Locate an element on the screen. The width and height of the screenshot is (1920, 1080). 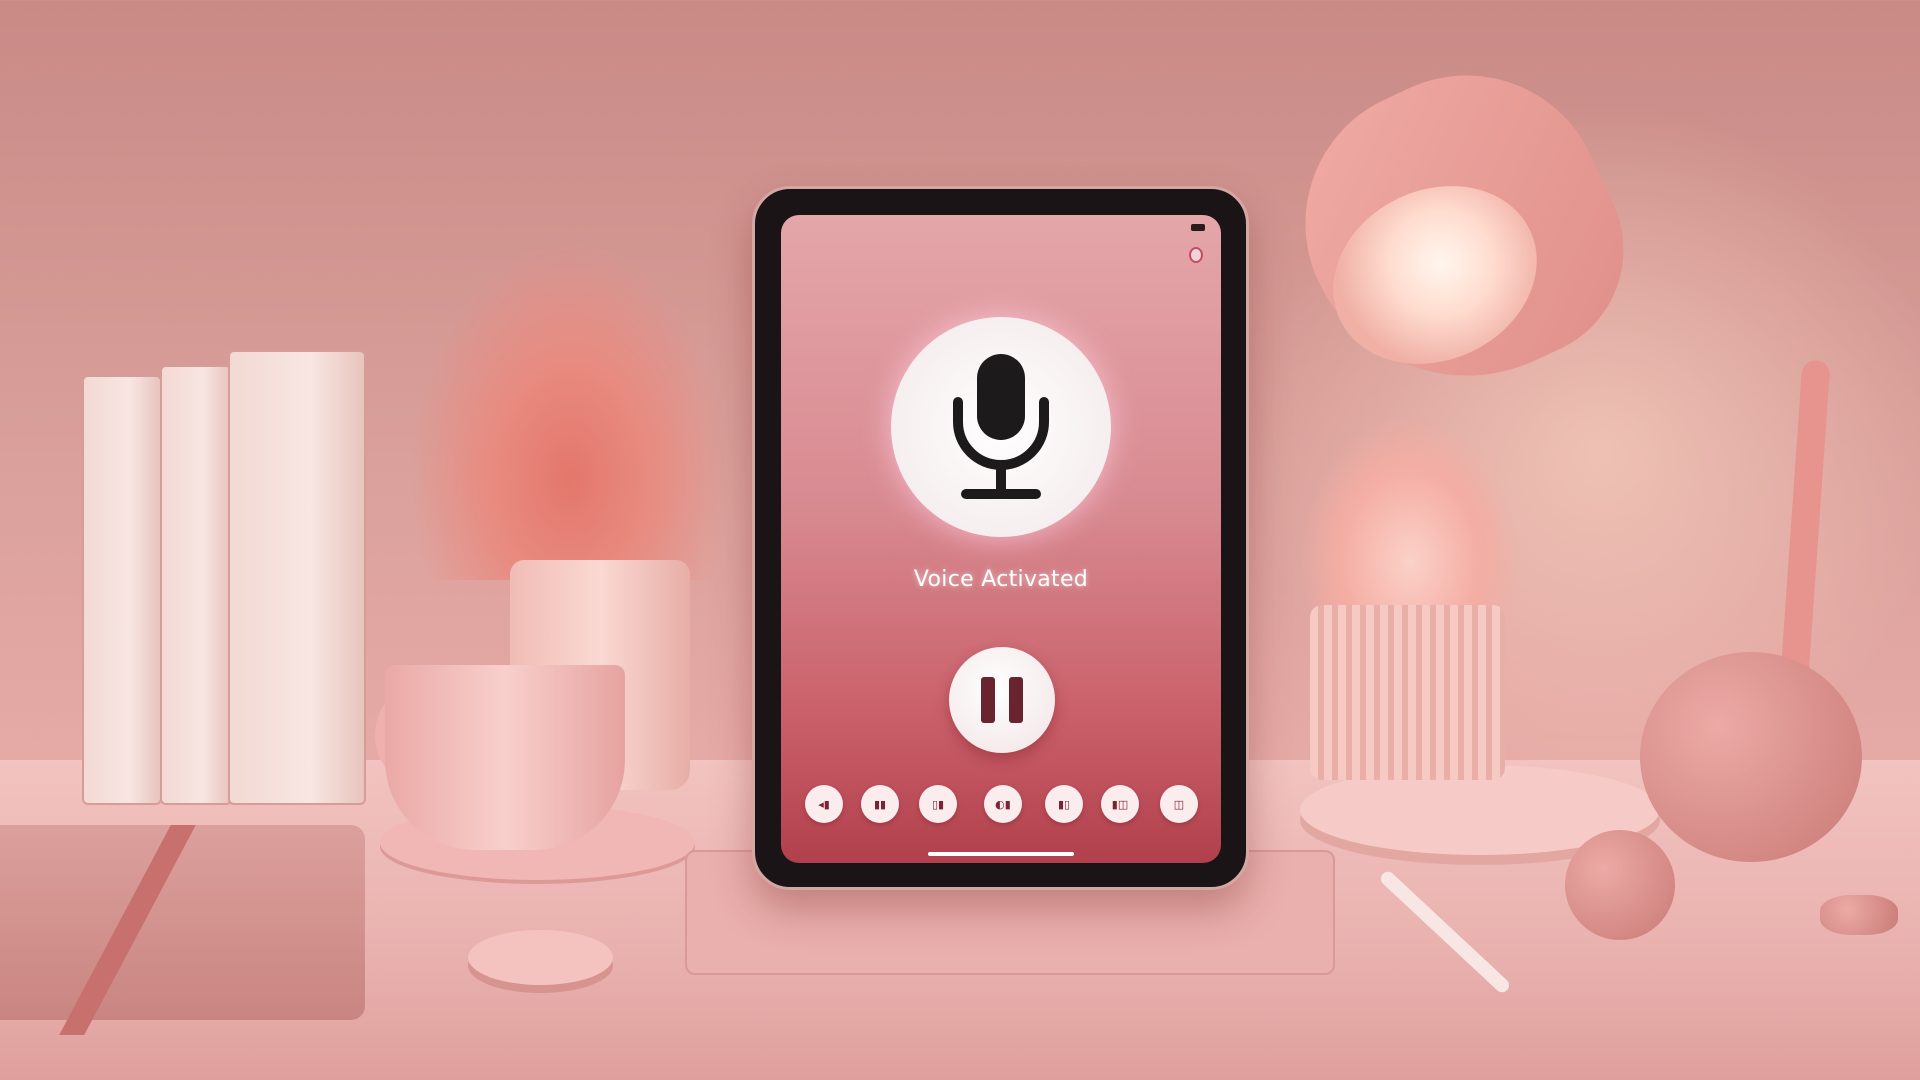
control-4-icon: ◐▮ is located at coordinates (1003, 804).